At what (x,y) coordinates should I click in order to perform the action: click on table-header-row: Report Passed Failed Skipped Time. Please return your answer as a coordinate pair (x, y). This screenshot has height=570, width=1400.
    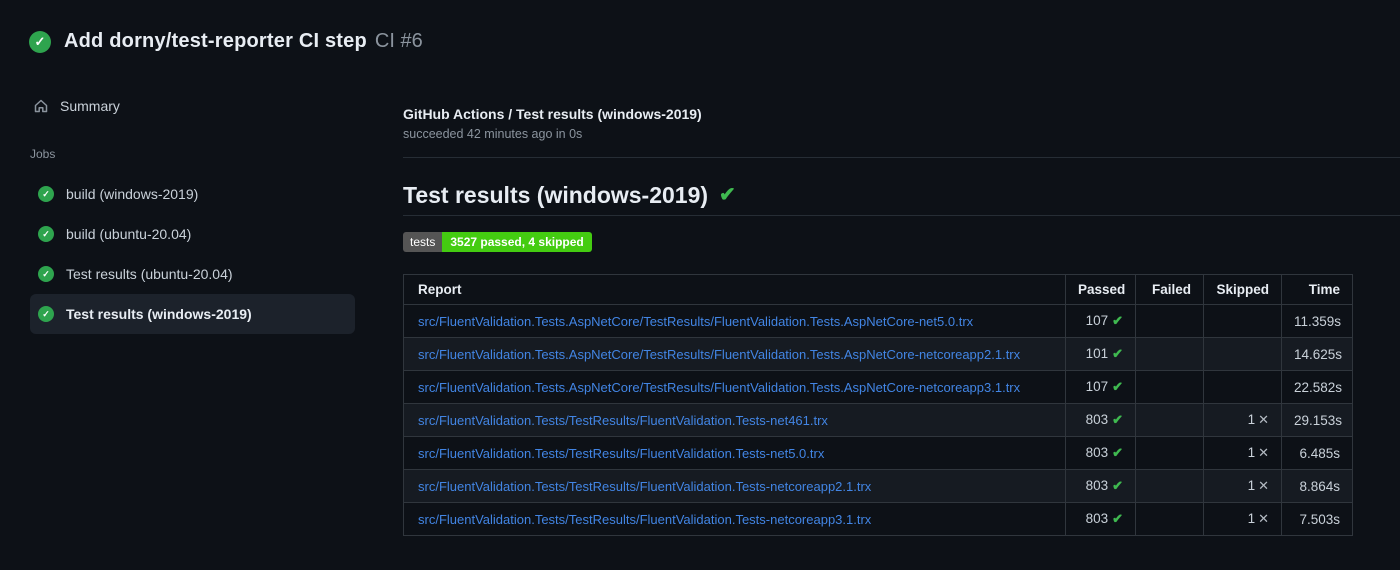
    Looking at the image, I should click on (878, 289).